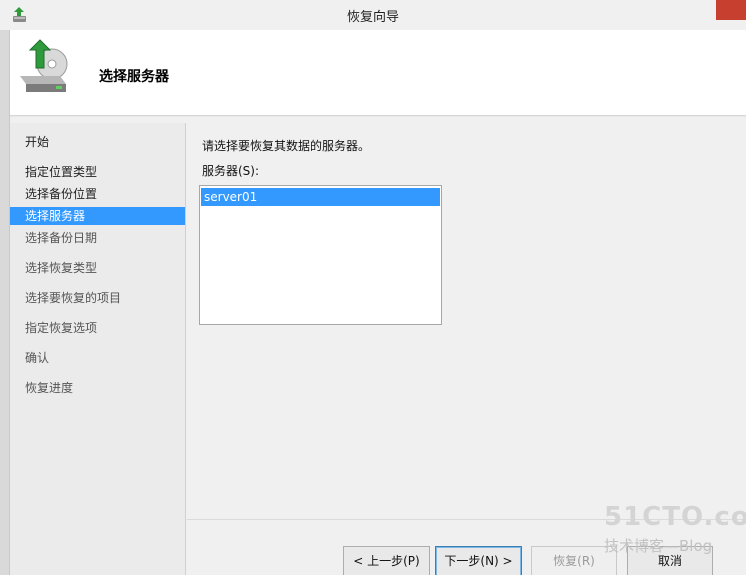 This screenshot has height=575, width=746. I want to click on step-select-items: 选择要恢复的项目, so click(97, 298).